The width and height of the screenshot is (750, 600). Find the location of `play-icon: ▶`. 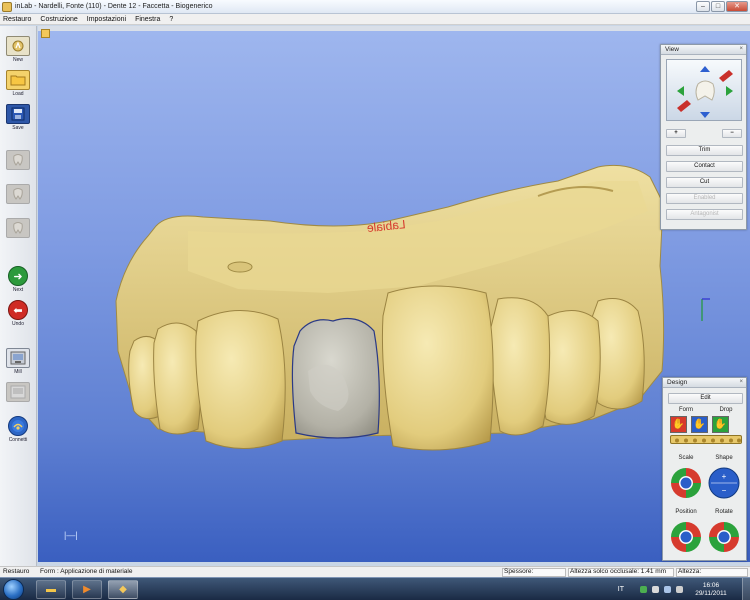

play-icon: ▶ is located at coordinates (87, 589).